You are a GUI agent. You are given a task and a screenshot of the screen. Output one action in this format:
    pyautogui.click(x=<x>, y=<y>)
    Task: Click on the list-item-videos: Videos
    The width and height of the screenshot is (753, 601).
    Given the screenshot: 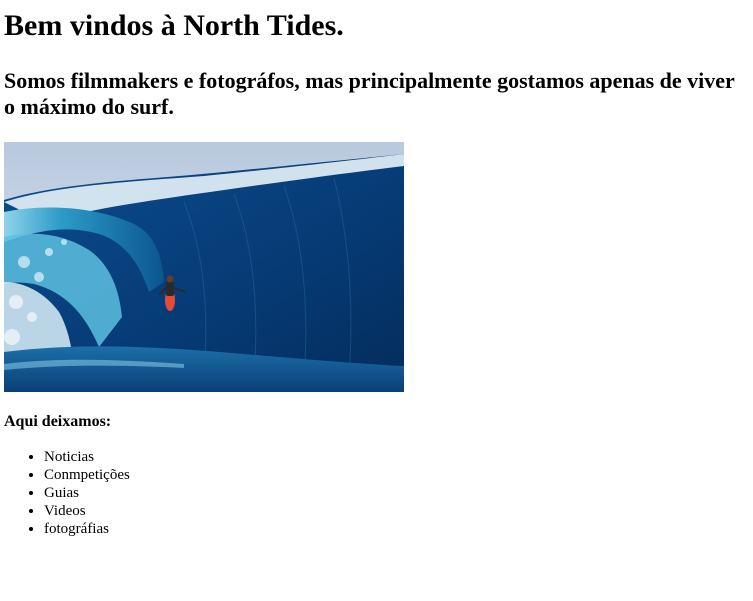 What is the action you would take?
    pyautogui.click(x=396, y=511)
    